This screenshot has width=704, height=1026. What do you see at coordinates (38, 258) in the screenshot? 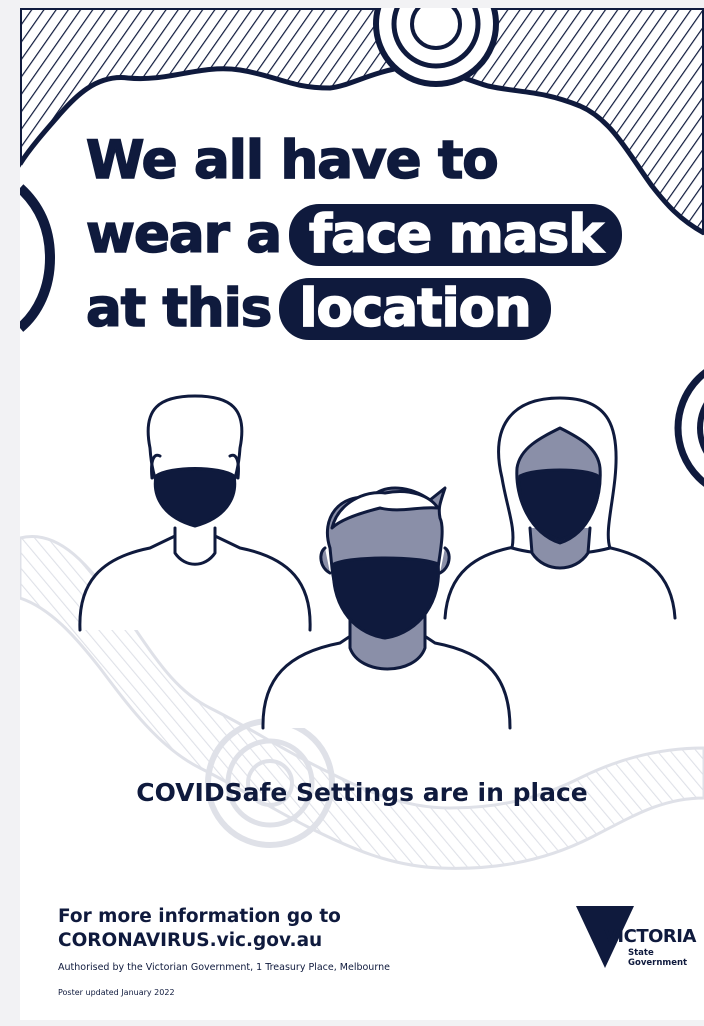
I see `left-arc` at bounding box center [38, 258].